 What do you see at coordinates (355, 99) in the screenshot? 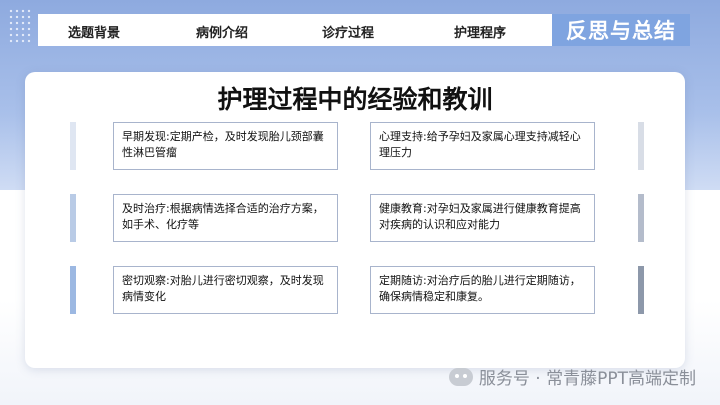
I see `section-title: 护理过程中的经验和教训` at bounding box center [355, 99].